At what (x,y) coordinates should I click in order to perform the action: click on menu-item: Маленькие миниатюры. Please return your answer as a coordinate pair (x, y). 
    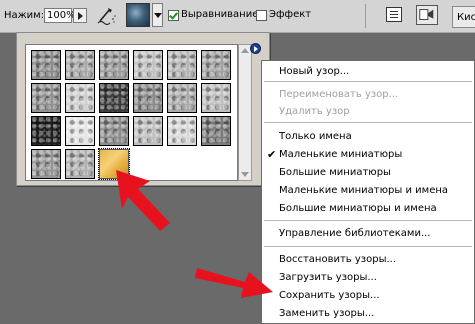
    Looking at the image, I should click on (340, 155).